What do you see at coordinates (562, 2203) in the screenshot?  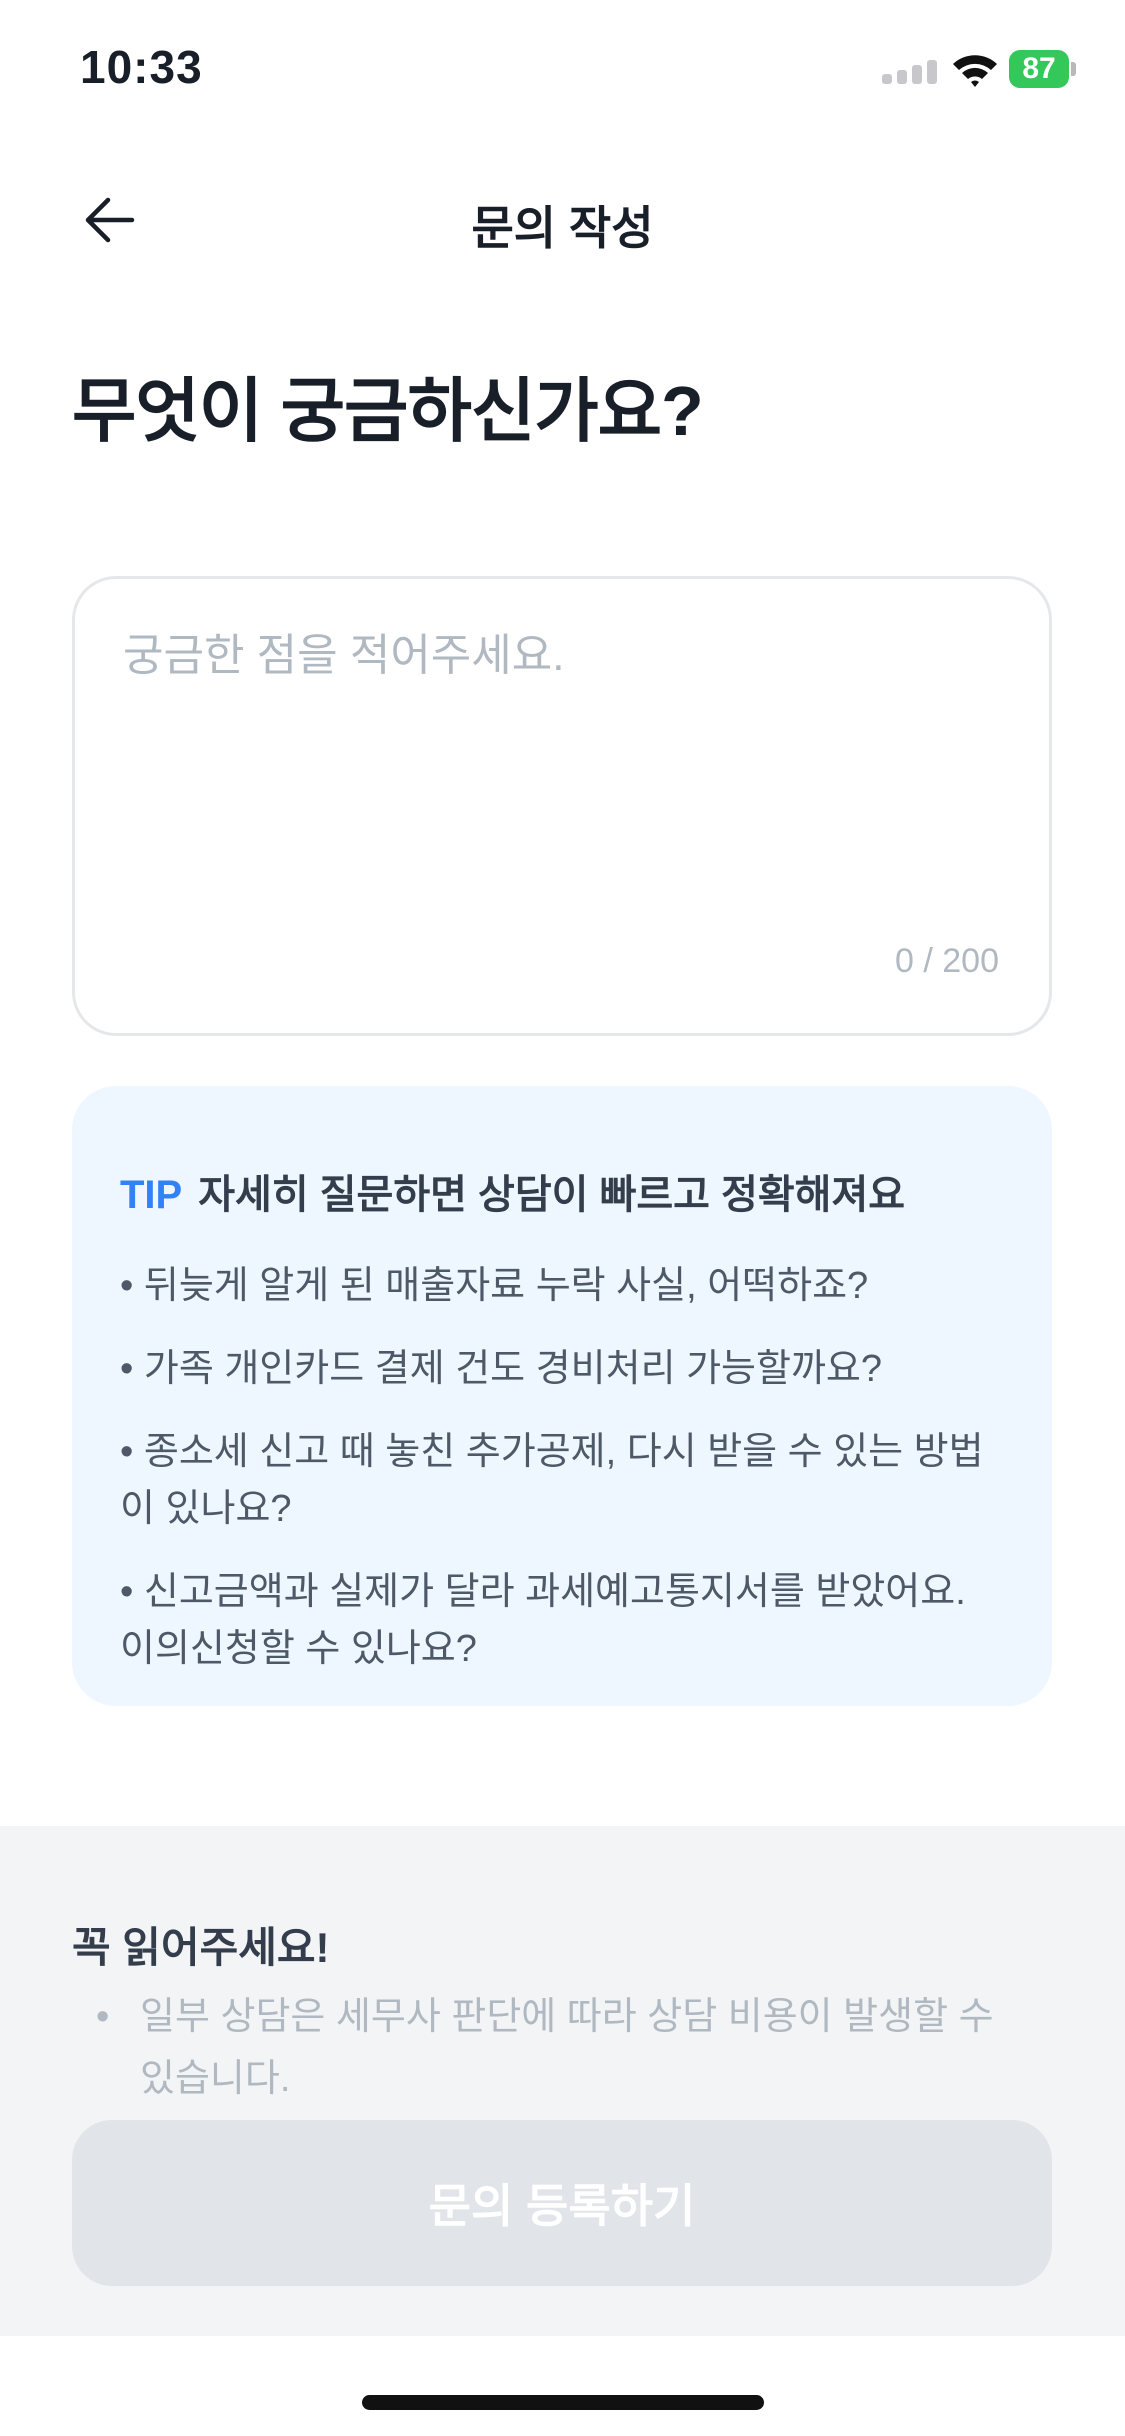 I see `submit-inquiry-button: 문의 등록하기` at bounding box center [562, 2203].